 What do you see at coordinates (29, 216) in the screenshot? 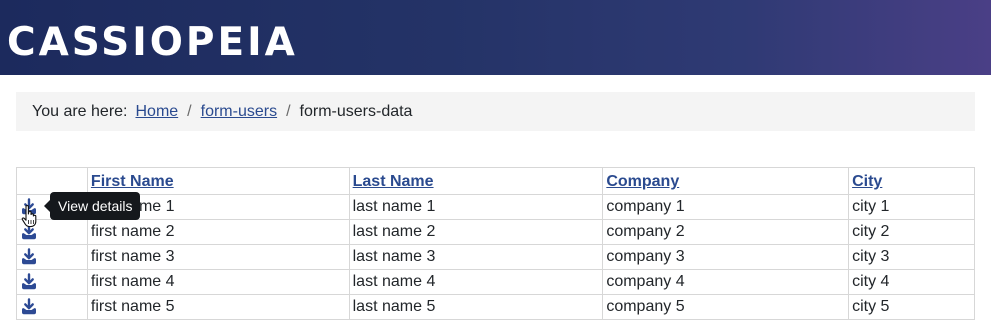
I see `hand-cursor-icon` at bounding box center [29, 216].